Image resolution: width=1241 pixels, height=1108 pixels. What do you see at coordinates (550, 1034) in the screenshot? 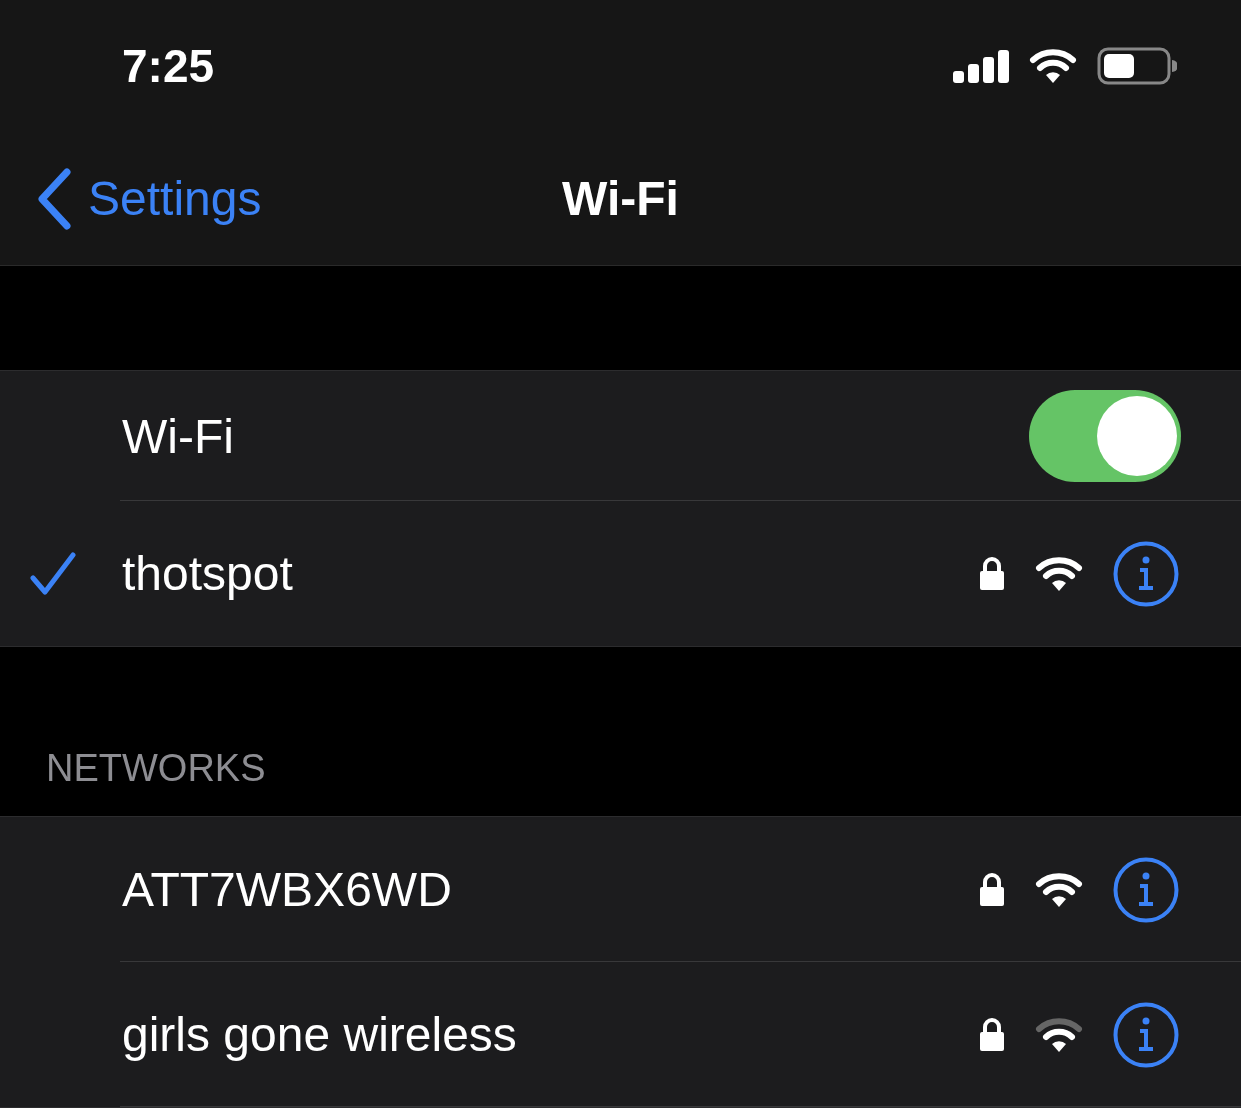
I see `network-name: girls gone wireless` at bounding box center [550, 1034].